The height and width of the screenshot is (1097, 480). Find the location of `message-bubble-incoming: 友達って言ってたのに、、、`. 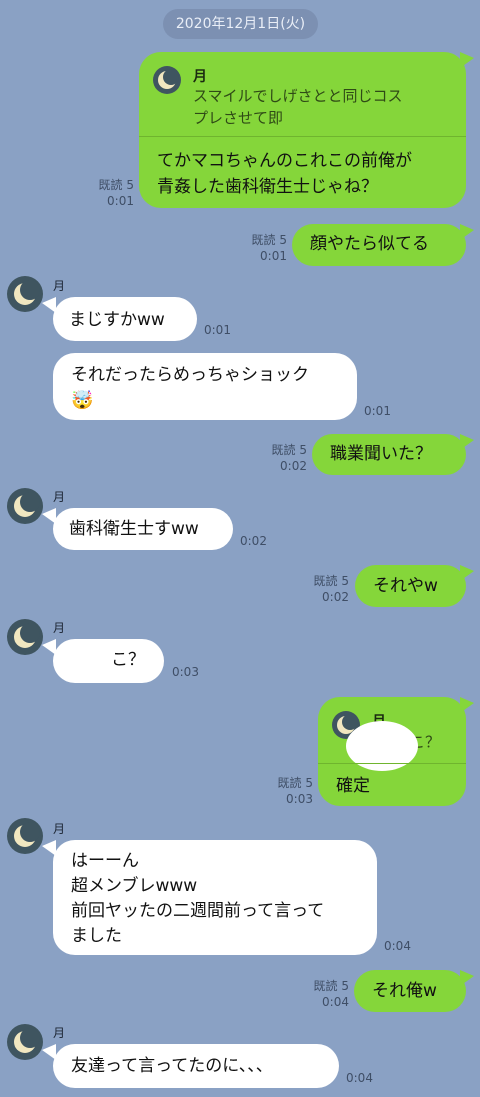

message-bubble-incoming: 友達って言ってたのに、、、 is located at coordinates (196, 1066).